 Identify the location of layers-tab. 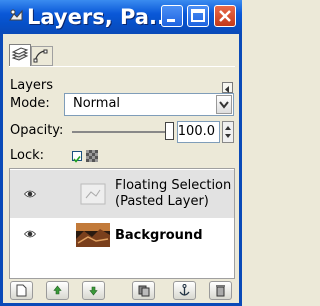
(20, 55).